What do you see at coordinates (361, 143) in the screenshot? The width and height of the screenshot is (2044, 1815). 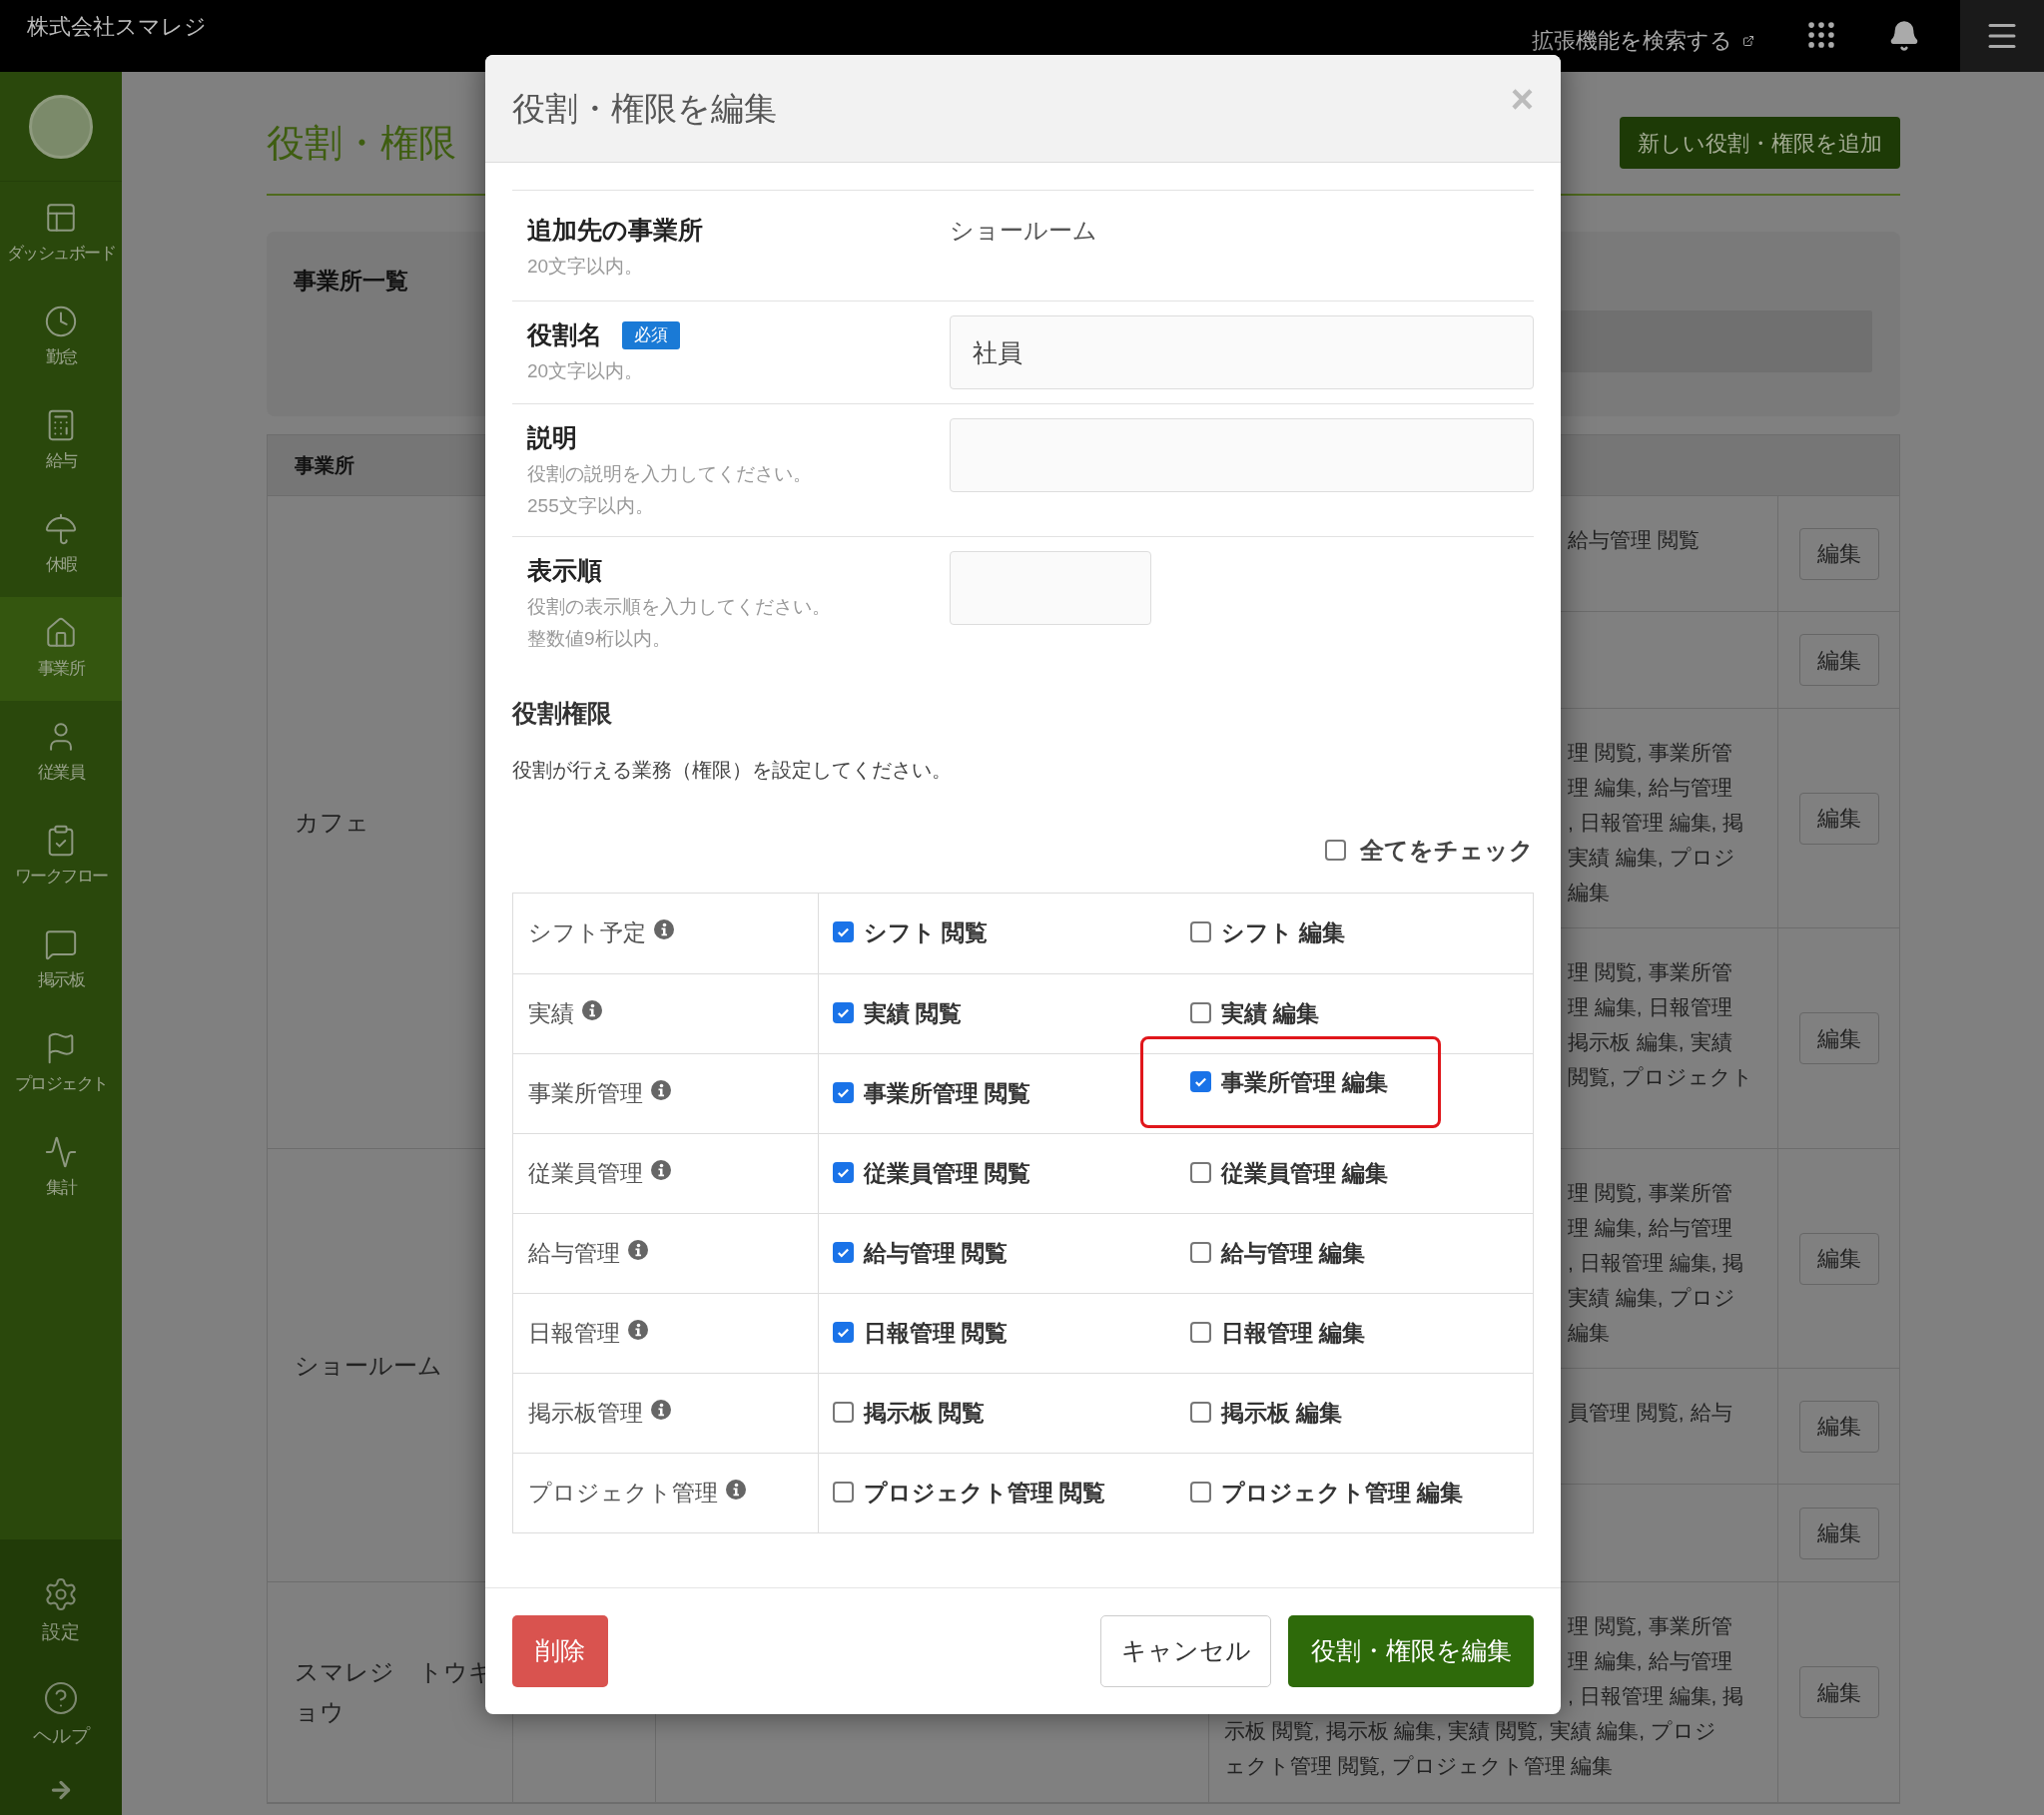 I see `page-title: 役割・権限` at bounding box center [361, 143].